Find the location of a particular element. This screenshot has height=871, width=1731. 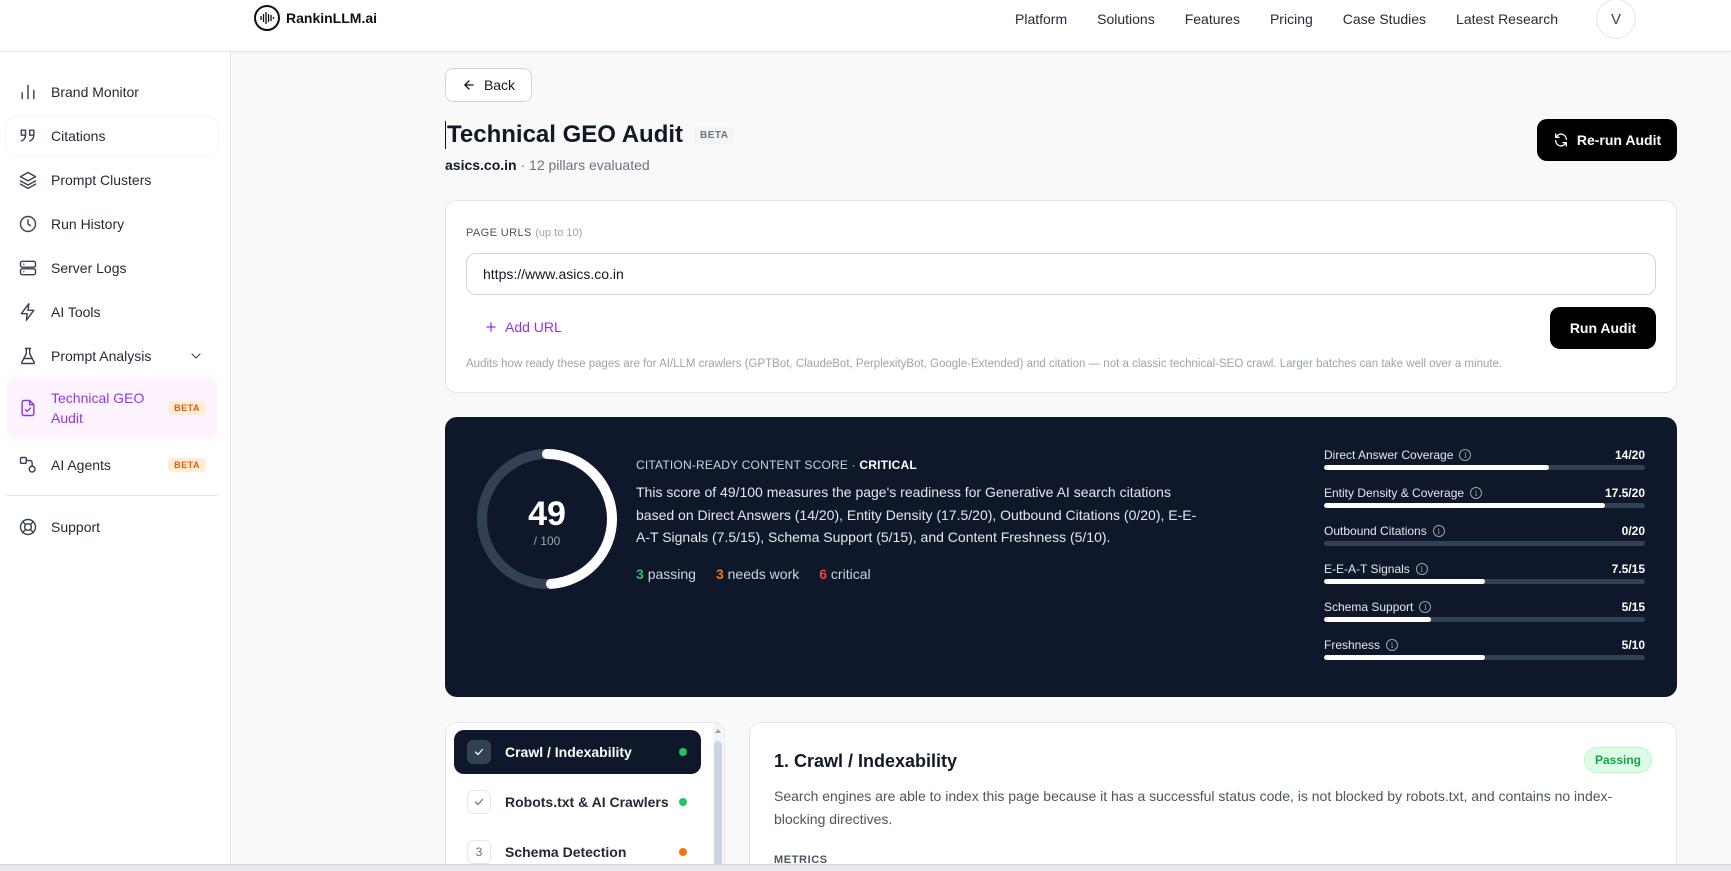

refresh-icon is located at coordinates (1560, 140).